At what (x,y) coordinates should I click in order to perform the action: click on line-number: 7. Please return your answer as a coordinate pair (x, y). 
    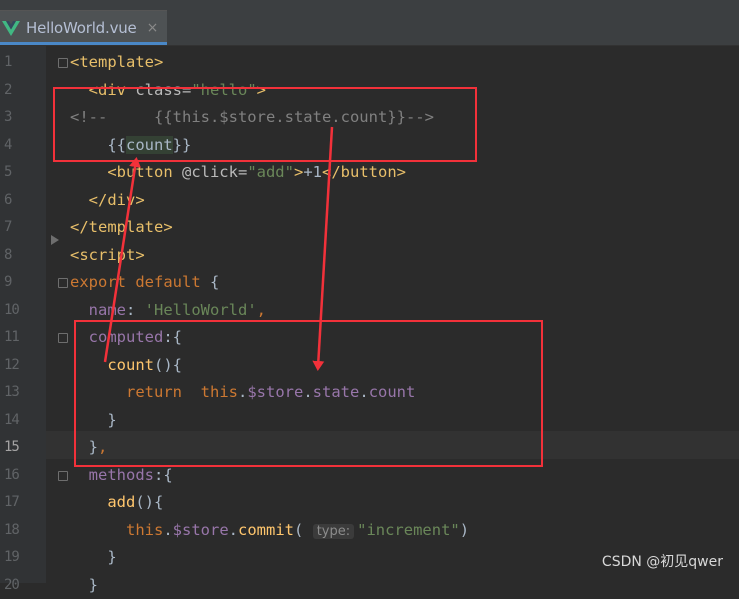
    Looking at the image, I should click on (23, 228).